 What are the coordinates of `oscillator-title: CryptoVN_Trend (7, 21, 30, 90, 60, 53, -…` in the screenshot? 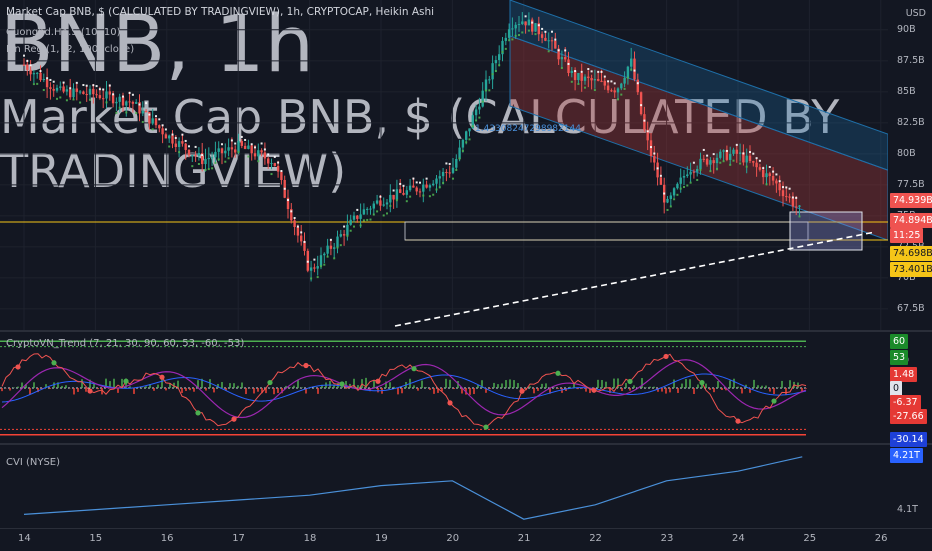 It's located at (125, 343).